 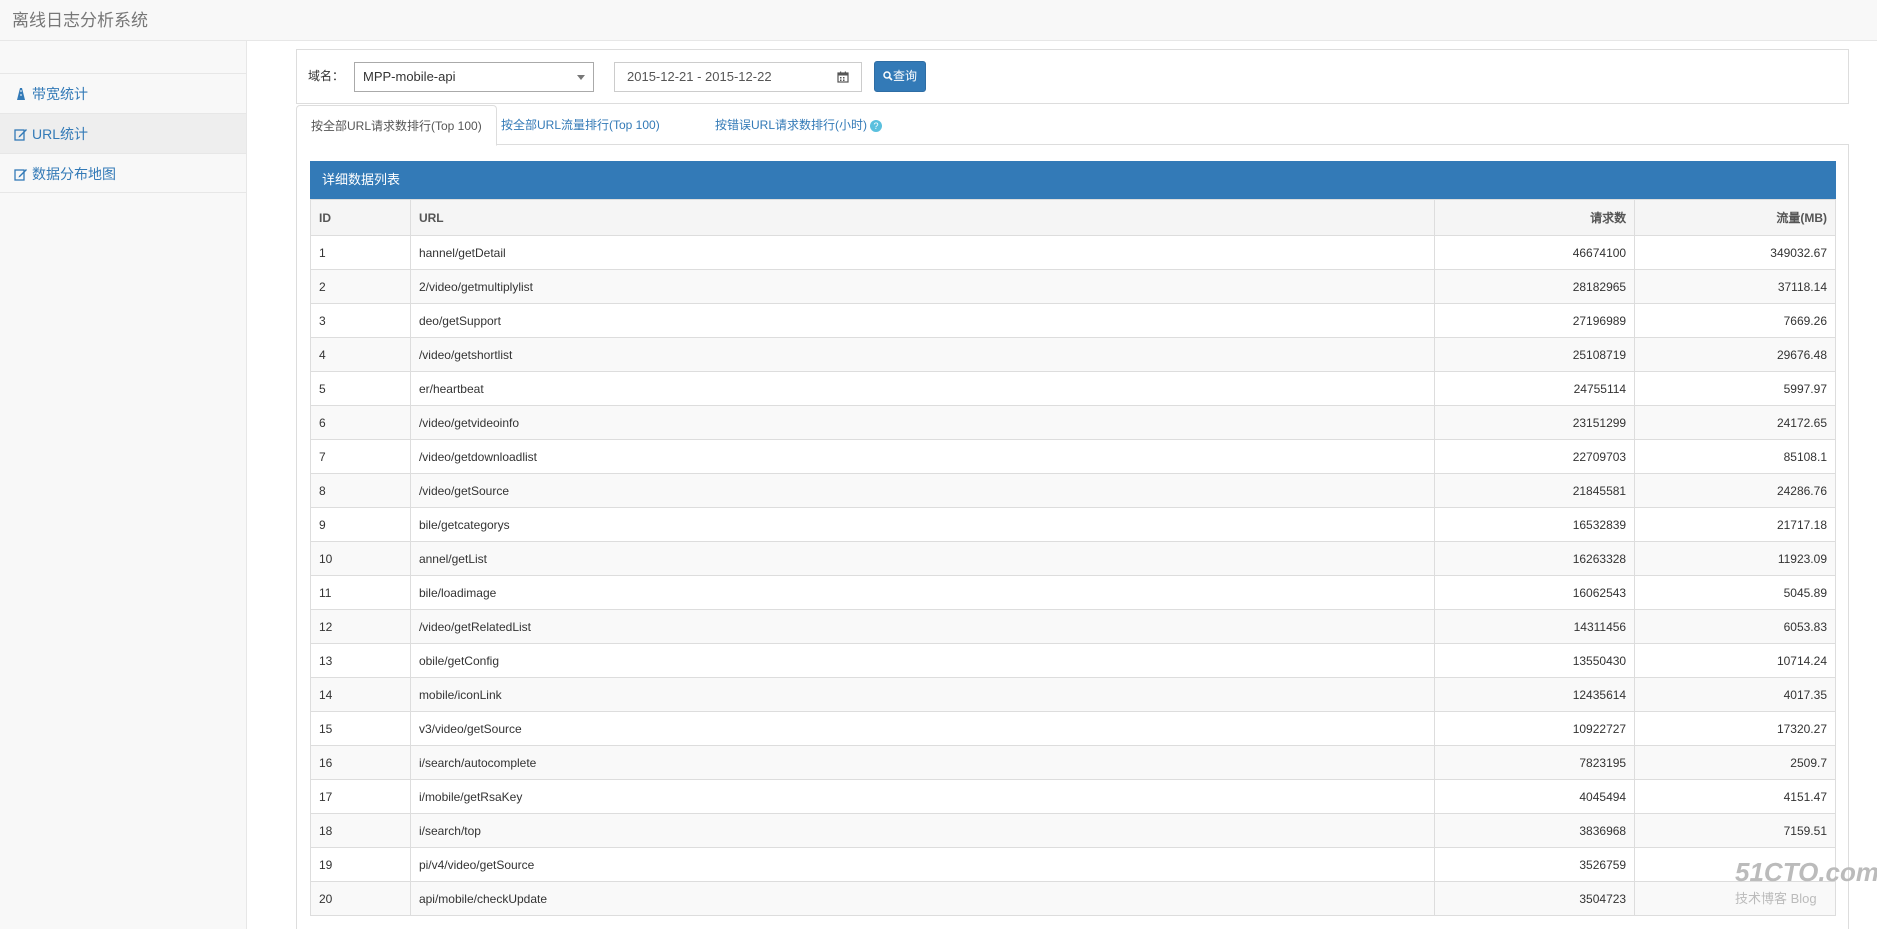 I want to click on cell-url: deo/getSupport, so click(x=922, y=320).